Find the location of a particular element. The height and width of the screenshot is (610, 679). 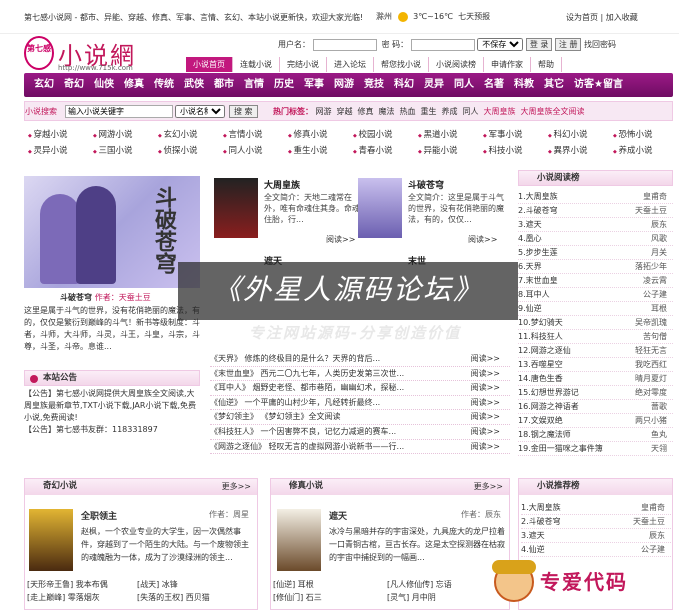

nav-lishi: 历史 is located at coordinates (284, 85).